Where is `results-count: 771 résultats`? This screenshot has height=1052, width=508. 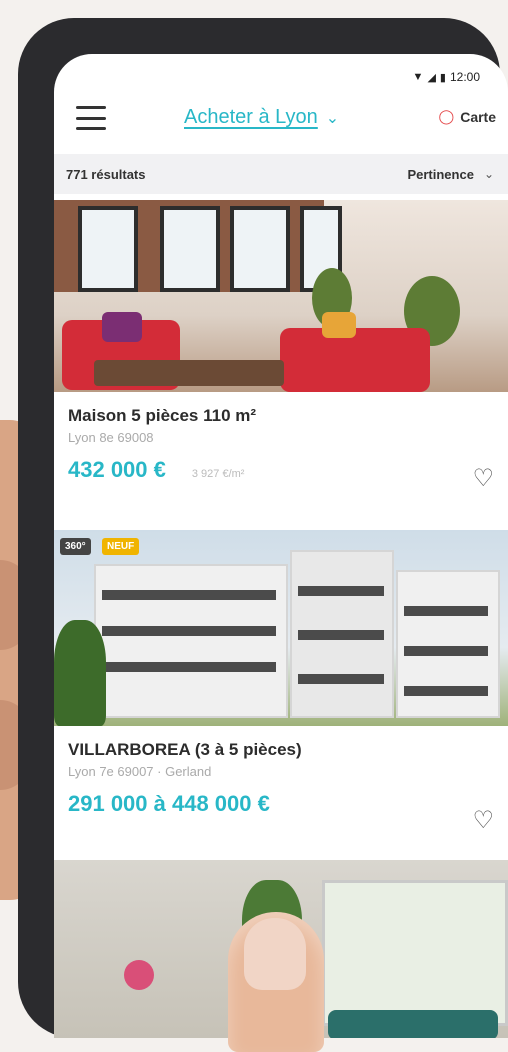 results-count: 771 résultats is located at coordinates (106, 174).